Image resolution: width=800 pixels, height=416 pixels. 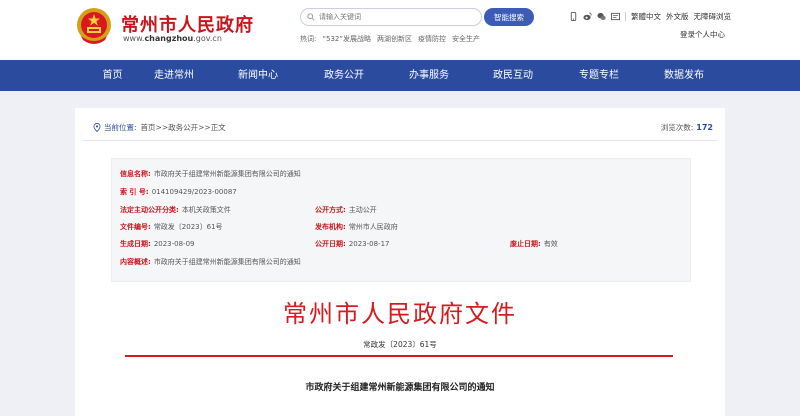 I want to click on hot-word-link: 疫情防控, so click(x=432, y=39).